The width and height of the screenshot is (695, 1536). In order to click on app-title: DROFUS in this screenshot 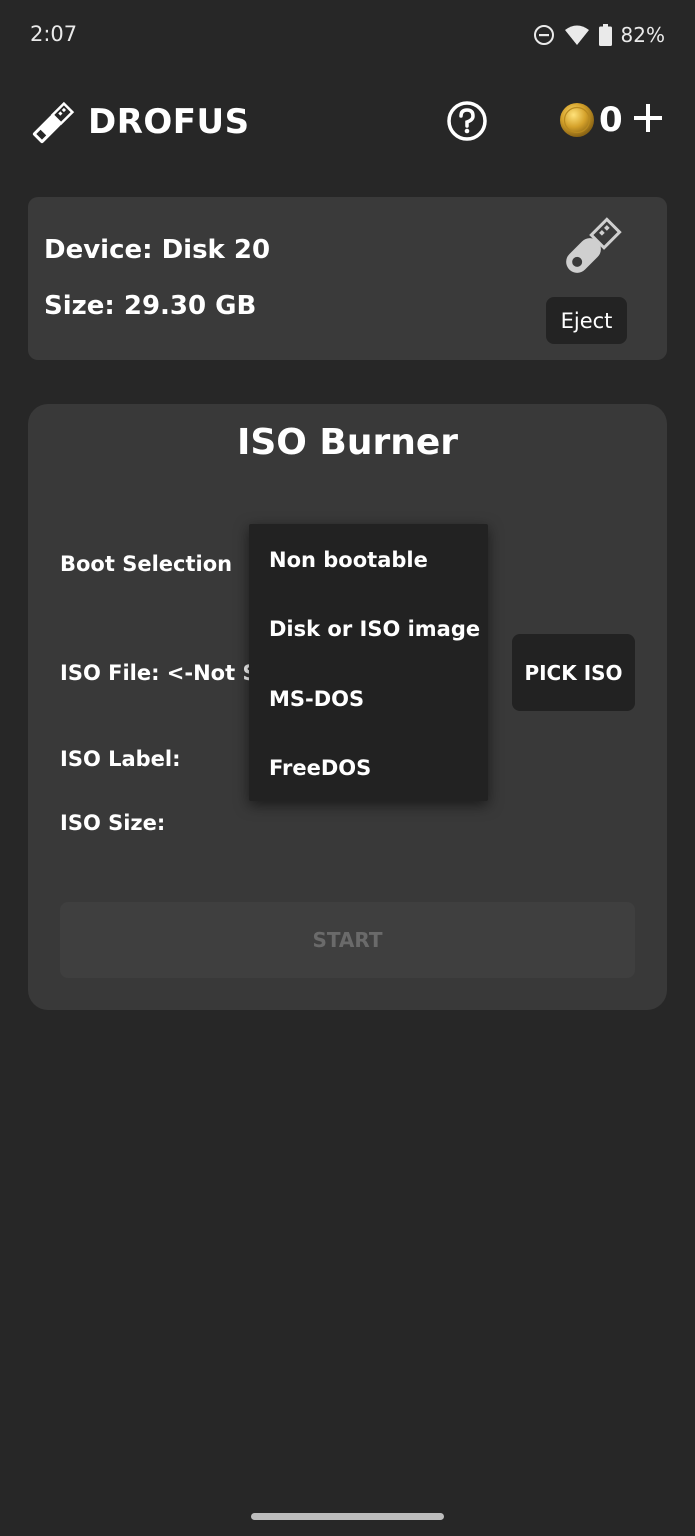, I will do `click(169, 122)`.